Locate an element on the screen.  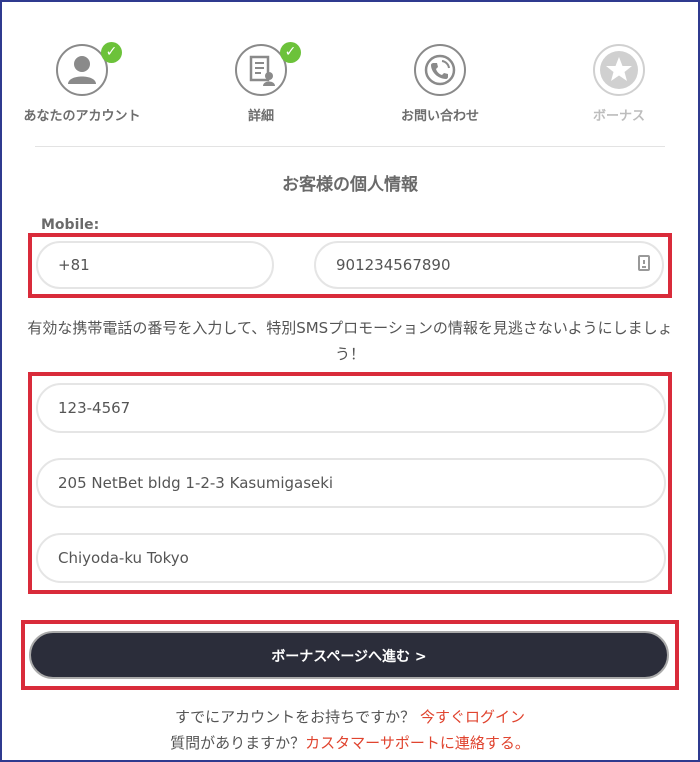
step-label: 詳細 is located at coordinates (260, 116).